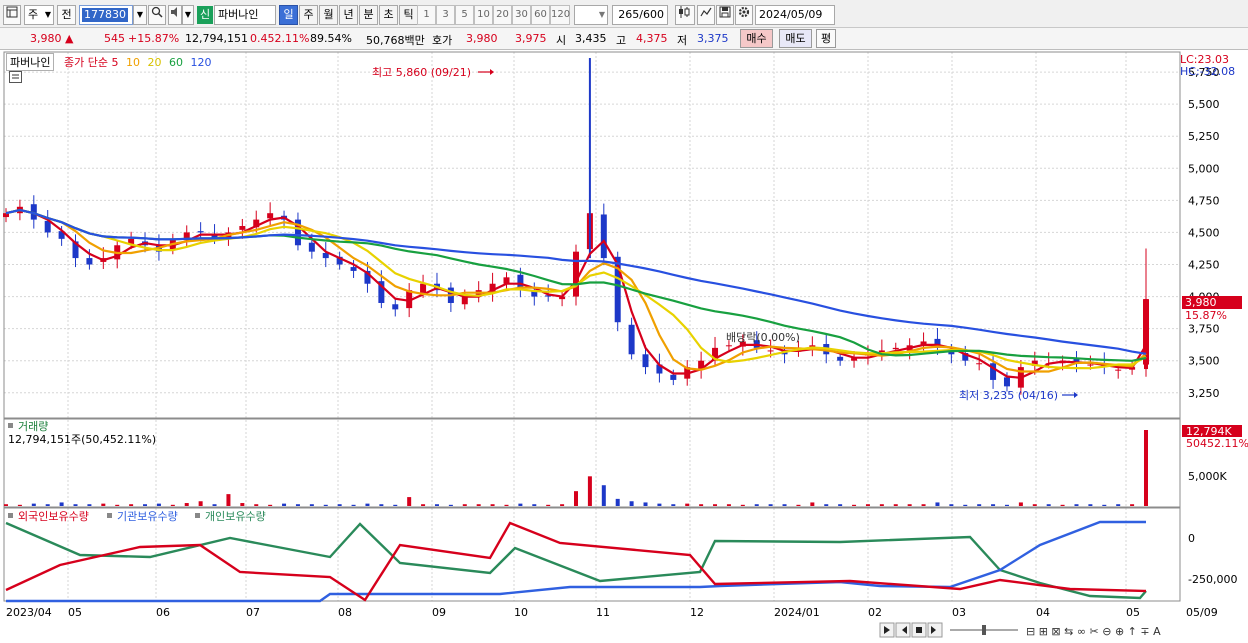  I want to click on high-note: 최고 5,860 (09/21), so click(421, 72).